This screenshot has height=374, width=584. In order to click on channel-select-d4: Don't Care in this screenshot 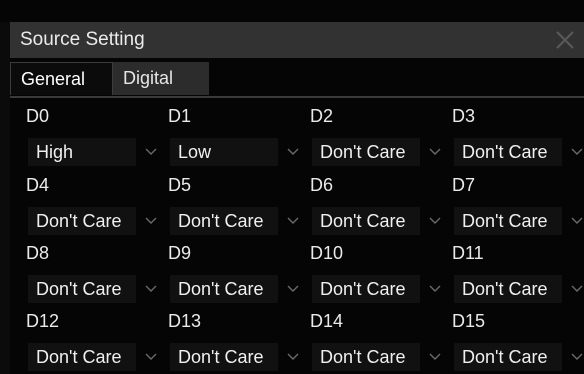, I will do `click(96, 221)`.